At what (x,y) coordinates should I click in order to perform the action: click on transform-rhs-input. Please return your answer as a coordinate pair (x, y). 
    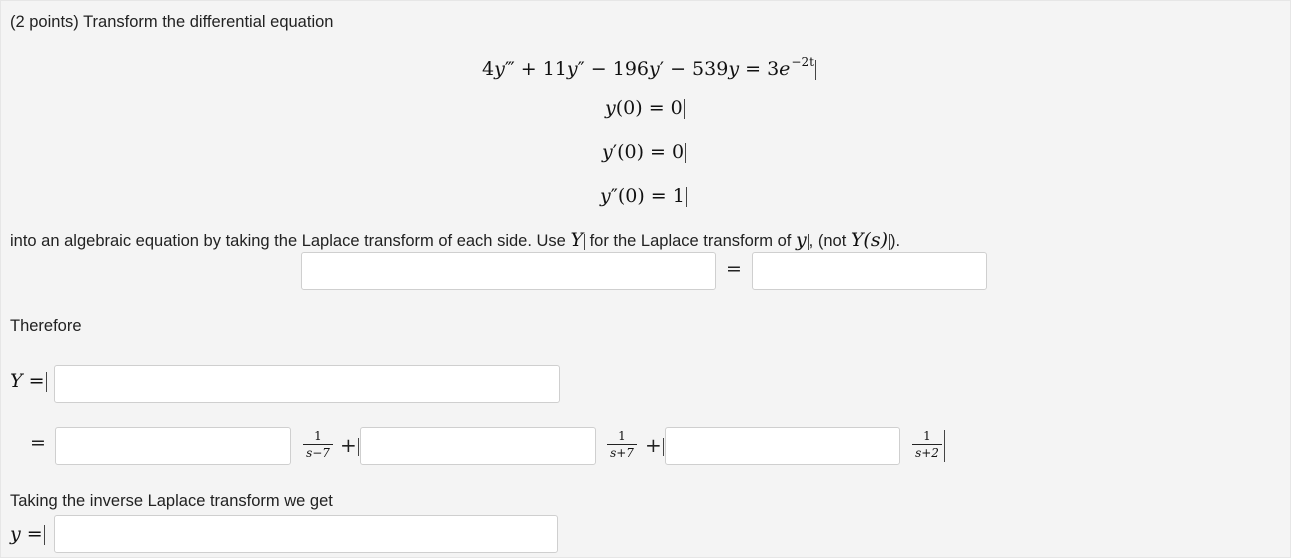
    Looking at the image, I should click on (869, 271).